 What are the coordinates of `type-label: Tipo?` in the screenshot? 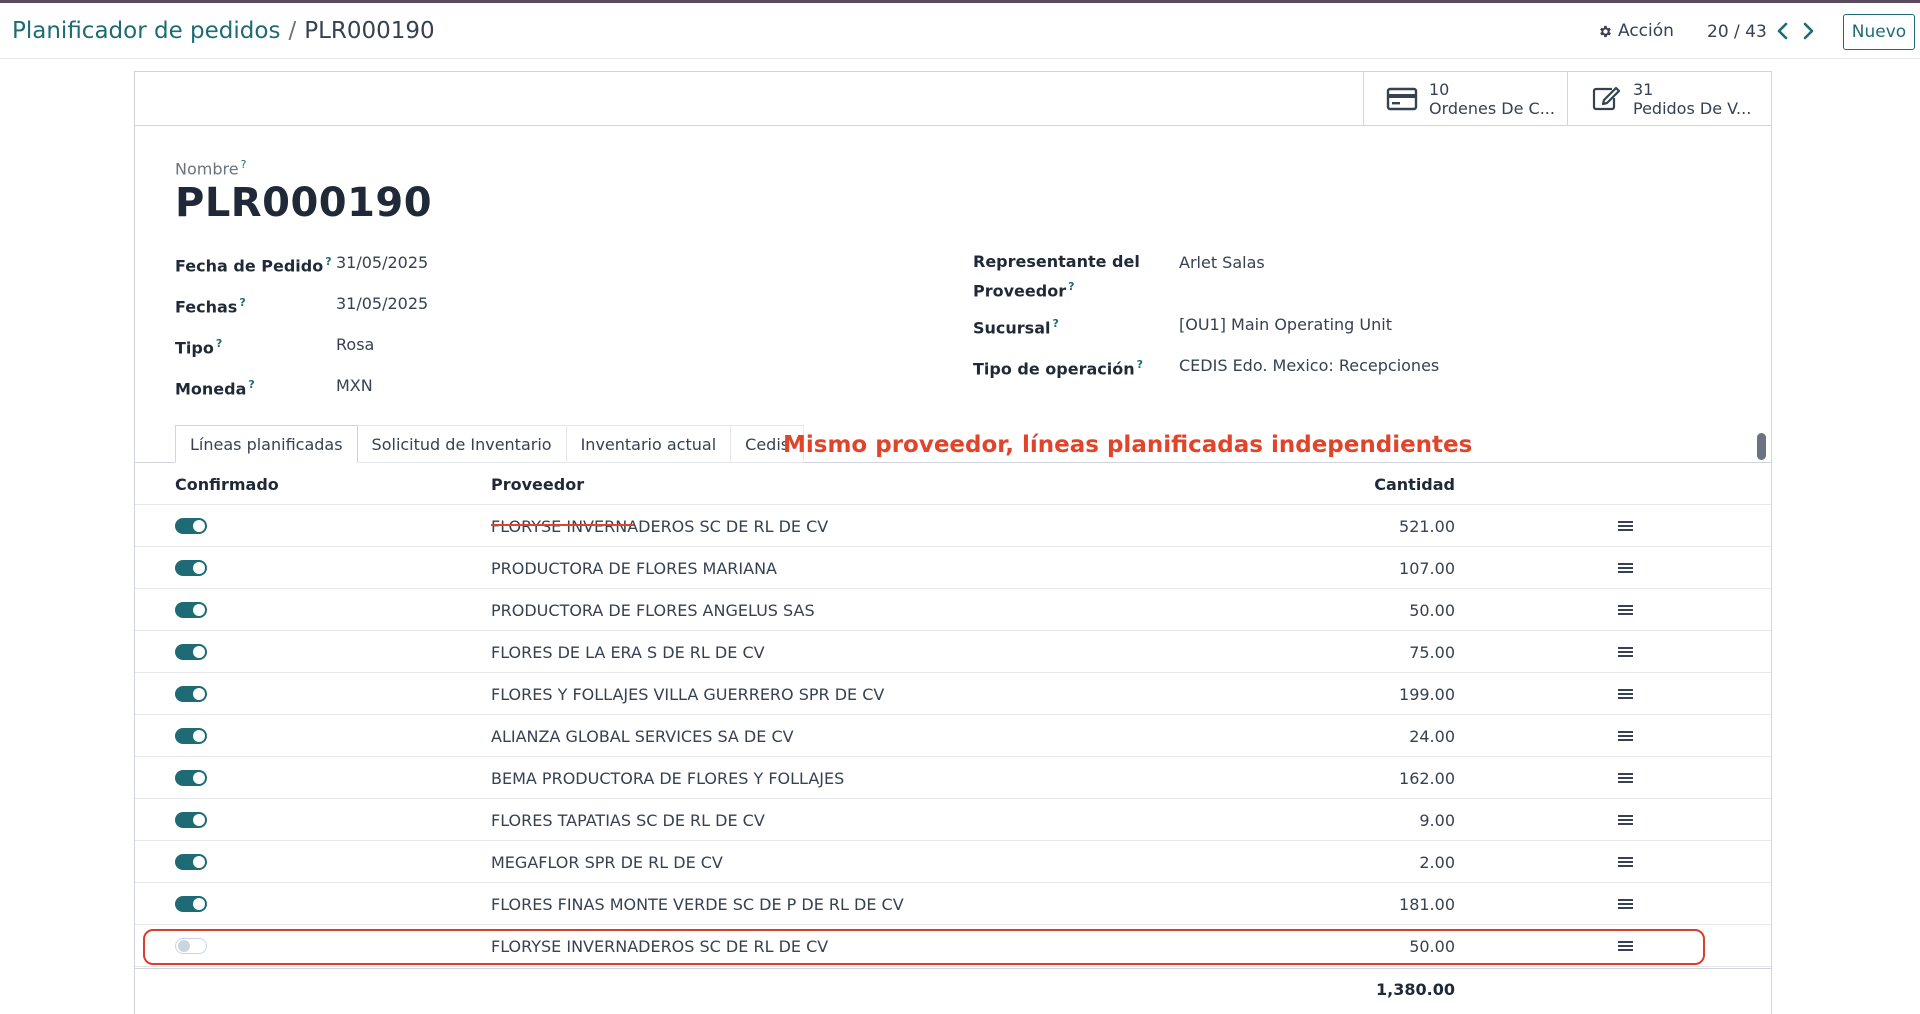 It's located at (199, 347).